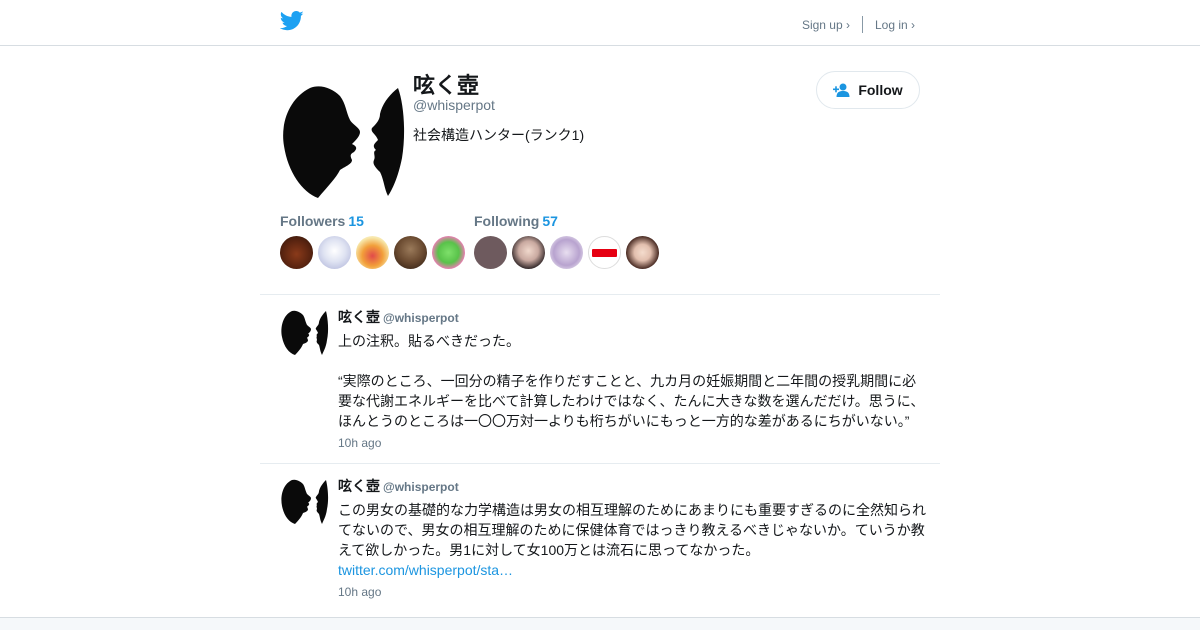  I want to click on following-count: 57, so click(550, 221).